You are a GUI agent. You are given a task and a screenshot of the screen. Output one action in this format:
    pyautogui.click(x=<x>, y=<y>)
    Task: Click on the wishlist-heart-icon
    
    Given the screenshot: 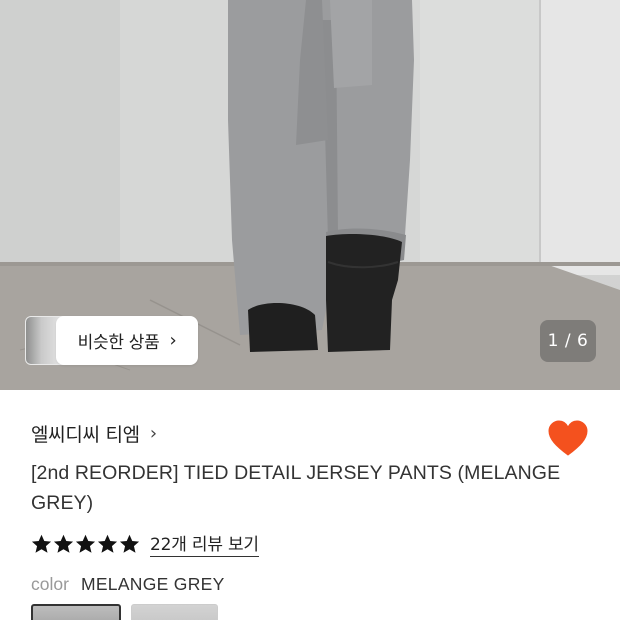 What is the action you would take?
    pyautogui.click(x=568, y=439)
    